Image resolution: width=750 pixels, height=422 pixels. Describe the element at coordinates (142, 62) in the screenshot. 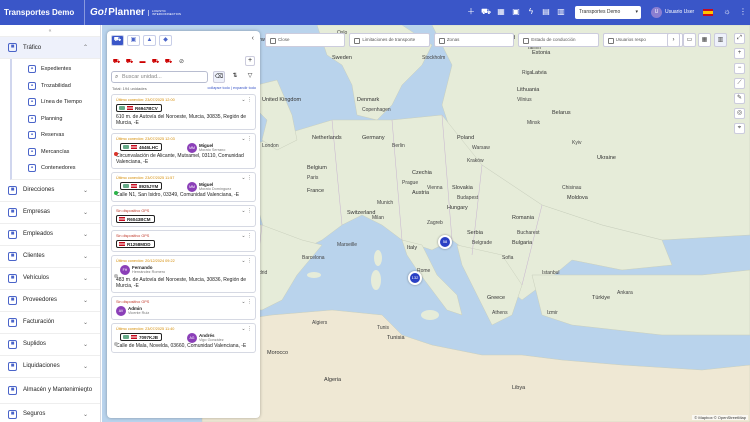

I see `trailer-filter-icon: ▬` at that location.